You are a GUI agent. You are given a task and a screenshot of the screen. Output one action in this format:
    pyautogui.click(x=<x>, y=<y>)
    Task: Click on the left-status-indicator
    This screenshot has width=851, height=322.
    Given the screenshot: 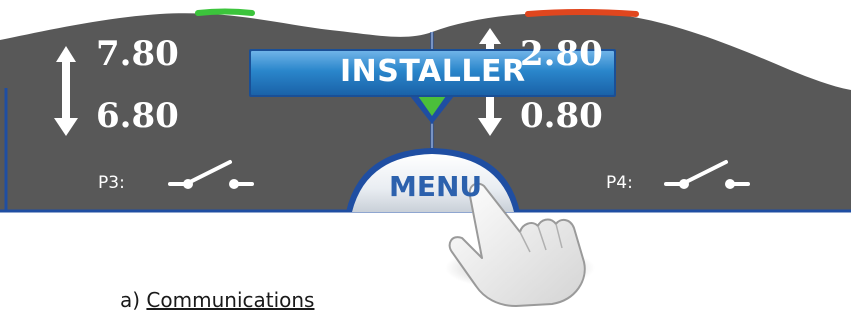 What is the action you would take?
    pyautogui.click(x=225, y=12)
    